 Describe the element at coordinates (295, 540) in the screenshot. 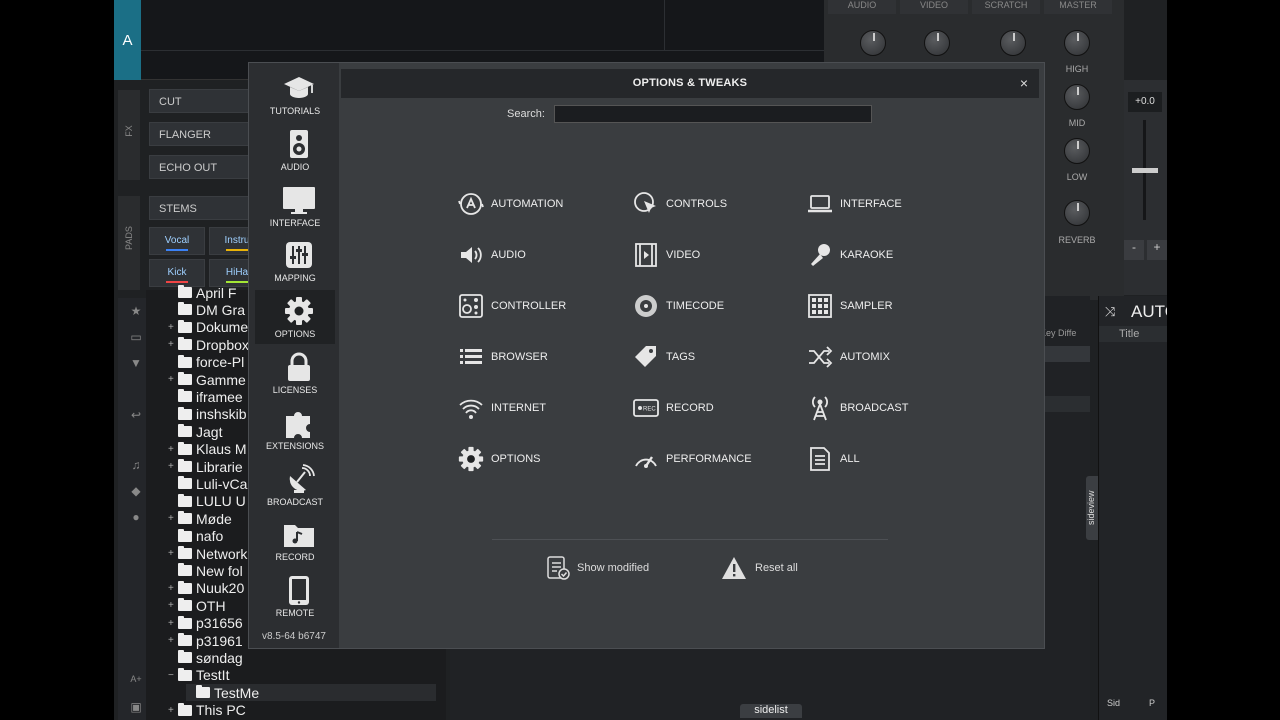

I see `sidebar-item-record: RECORD` at that location.